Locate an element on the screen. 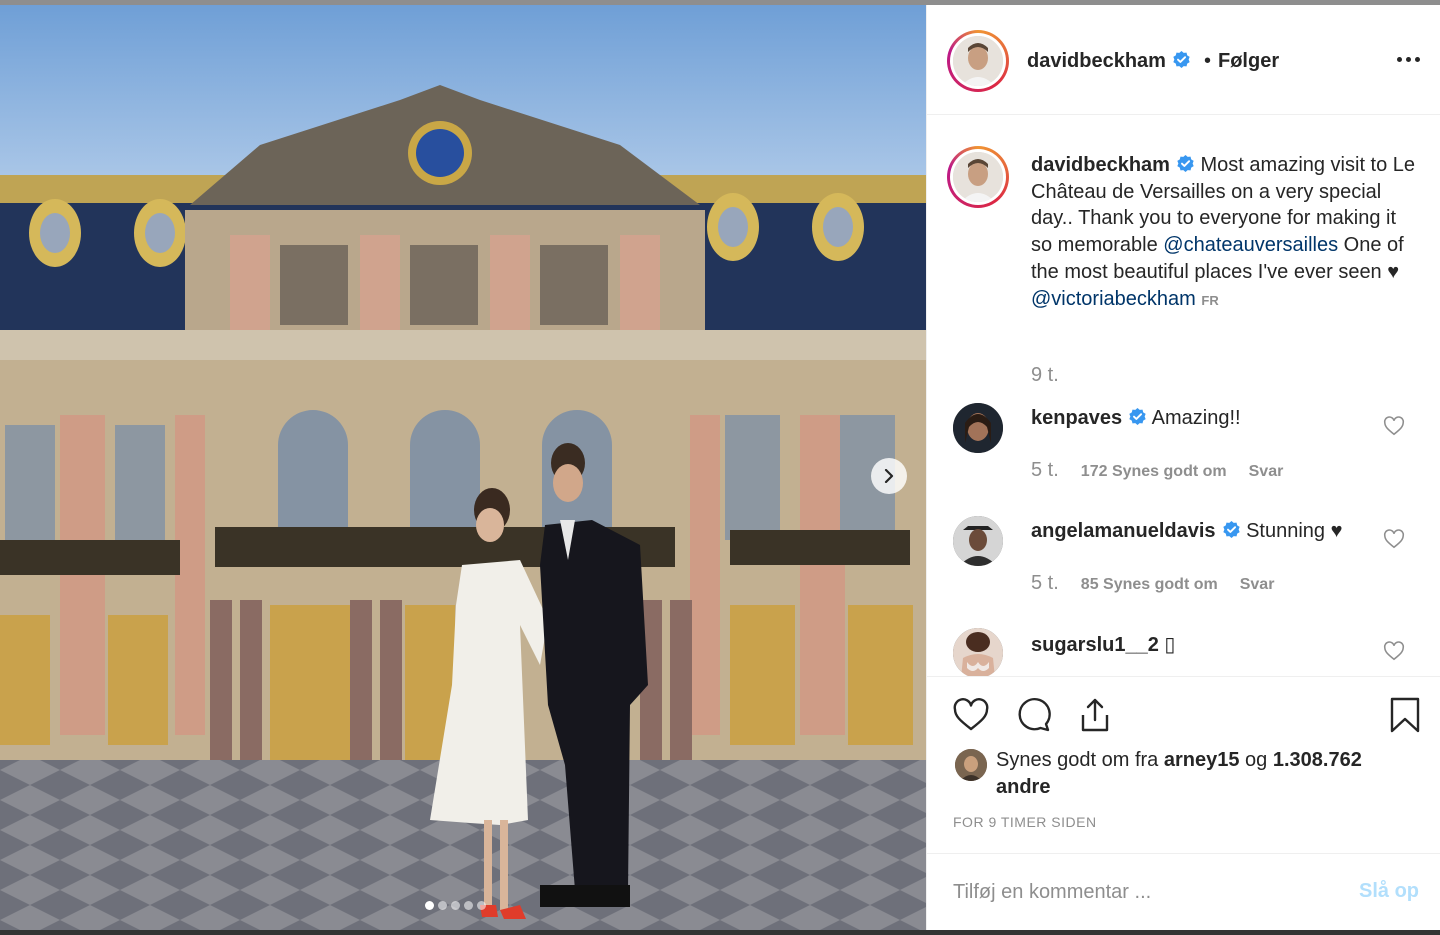  comment-item: sugarslu1__2 ▯ is located at coordinates (1183, 652).